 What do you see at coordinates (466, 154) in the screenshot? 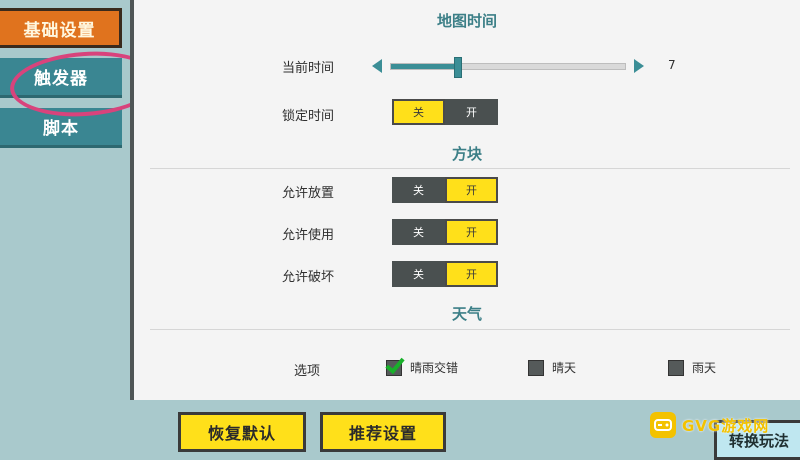
I see `section-title-block: 方块` at bounding box center [466, 154].